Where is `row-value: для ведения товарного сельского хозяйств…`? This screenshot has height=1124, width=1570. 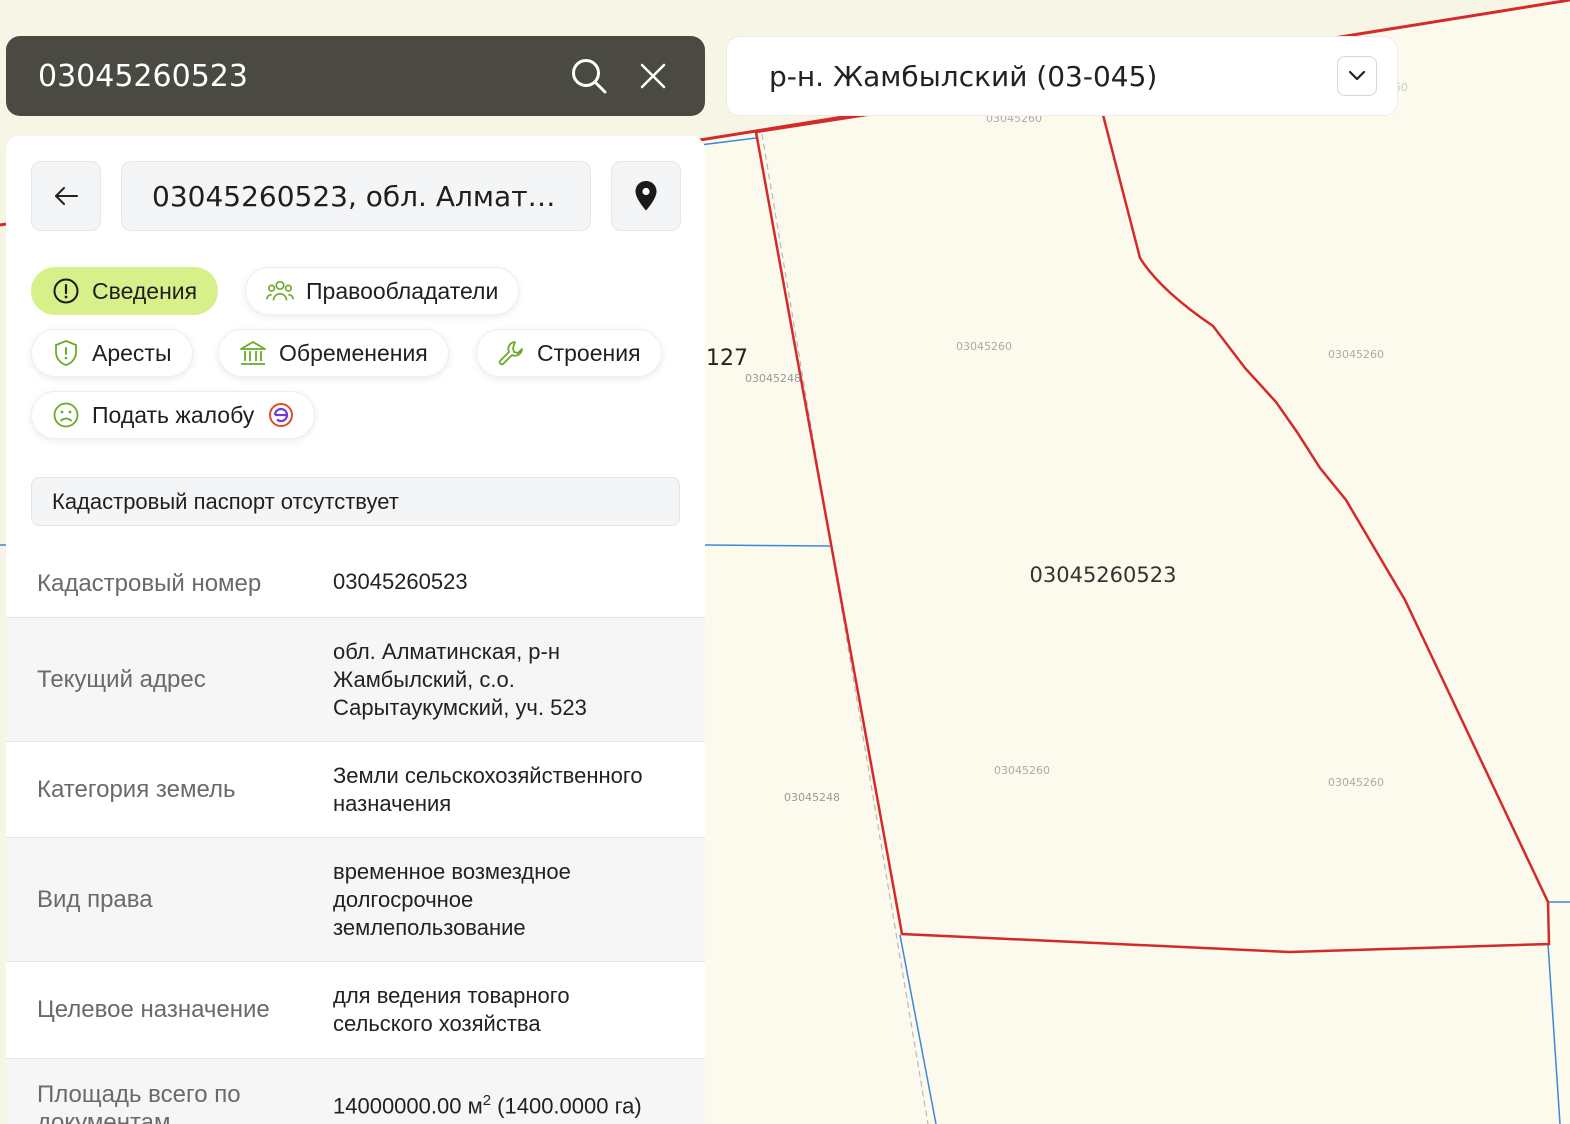
row-value: для ведения товарного сельского хозяйств… is located at coordinates (451, 1009).